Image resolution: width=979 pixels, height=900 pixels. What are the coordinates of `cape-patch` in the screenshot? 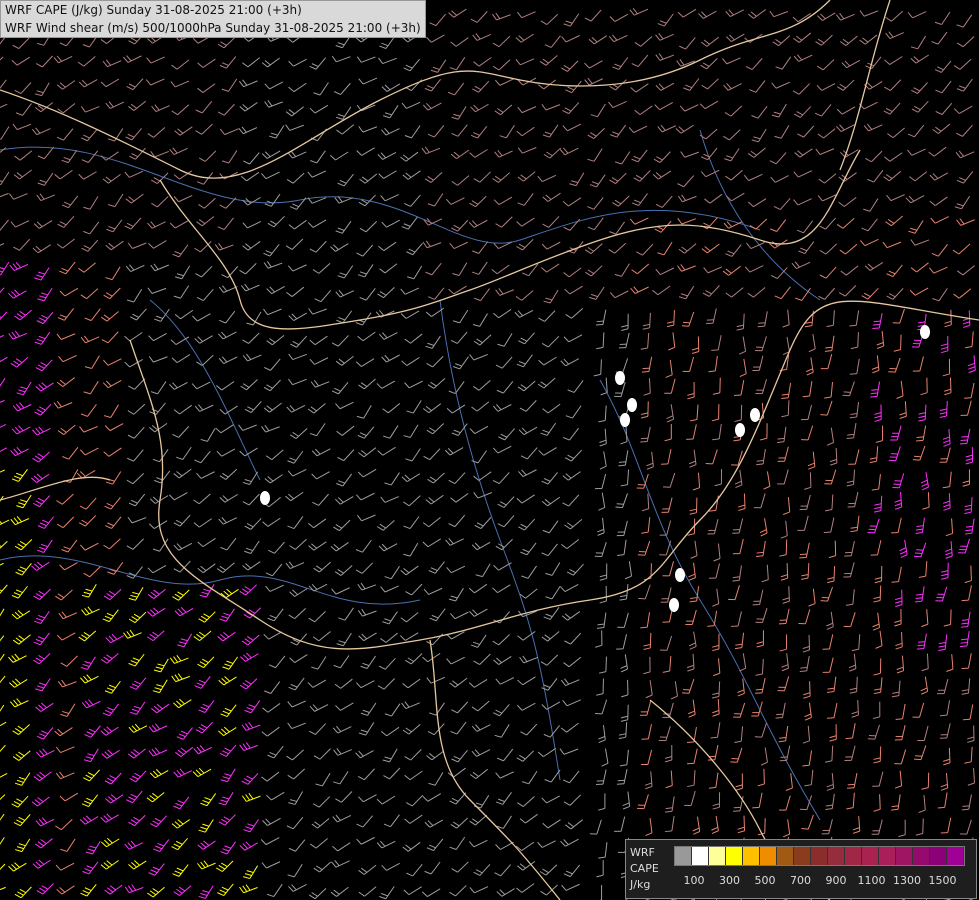 It's located at (925, 332).